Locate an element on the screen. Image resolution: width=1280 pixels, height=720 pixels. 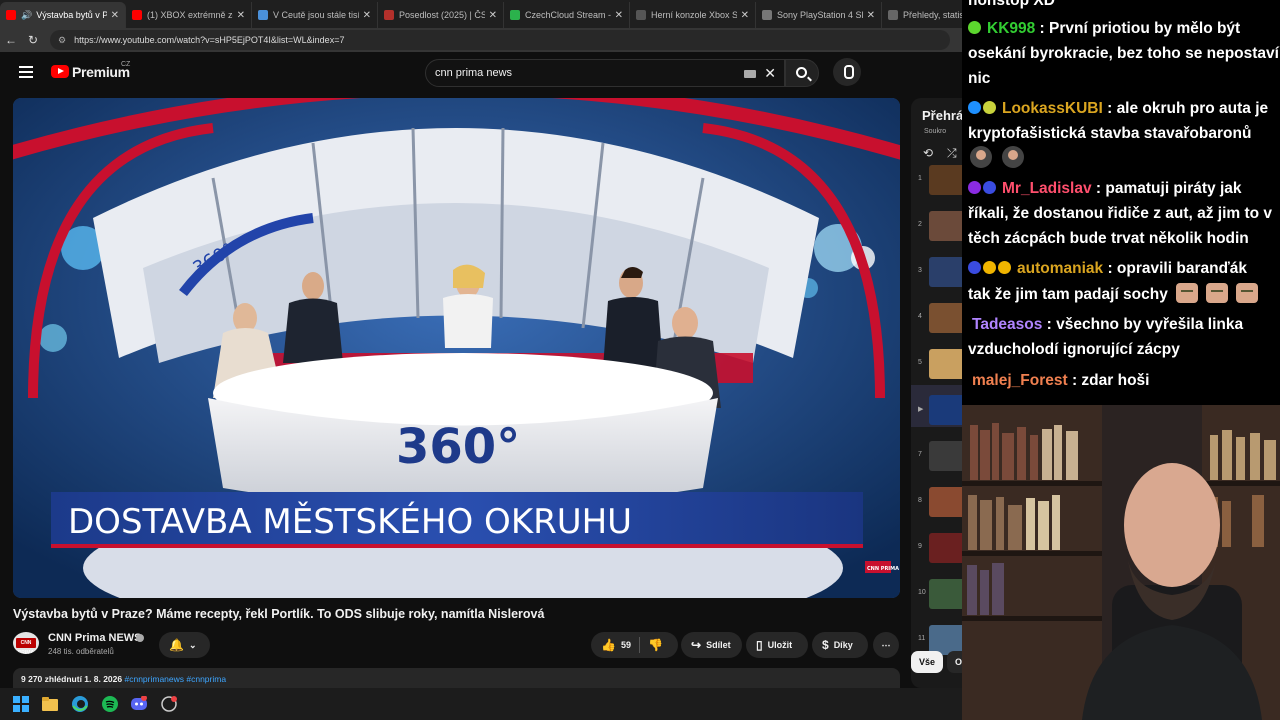
site-info-icon: ⚙ is located at coordinates (62, 40).